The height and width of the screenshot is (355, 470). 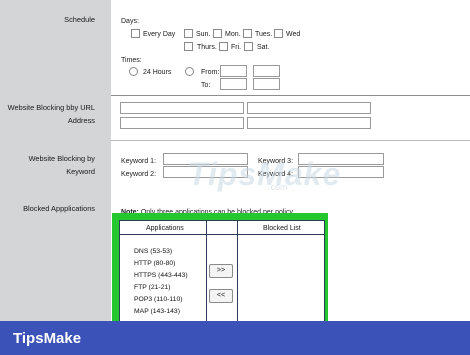 What do you see at coordinates (233, 71) in the screenshot?
I see `from-hour-input` at bounding box center [233, 71].